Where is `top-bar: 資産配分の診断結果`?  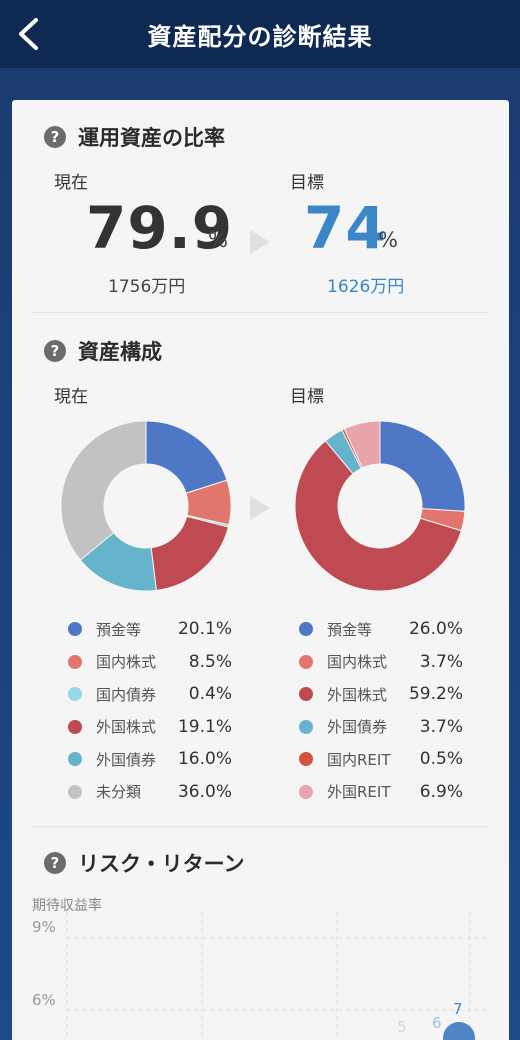
top-bar: 資産配分の診断結果 is located at coordinates (260, 34).